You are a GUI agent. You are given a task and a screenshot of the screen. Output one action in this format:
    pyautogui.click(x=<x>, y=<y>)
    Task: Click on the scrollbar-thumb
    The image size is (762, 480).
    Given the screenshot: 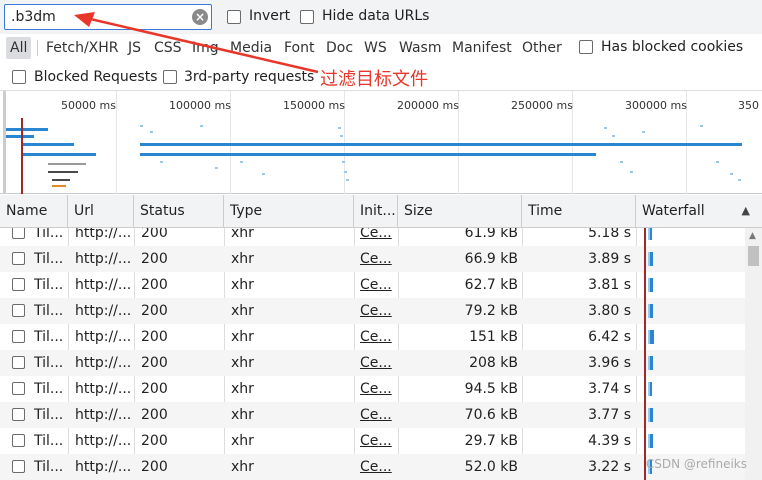 What is the action you would take?
    pyautogui.click(x=753, y=256)
    